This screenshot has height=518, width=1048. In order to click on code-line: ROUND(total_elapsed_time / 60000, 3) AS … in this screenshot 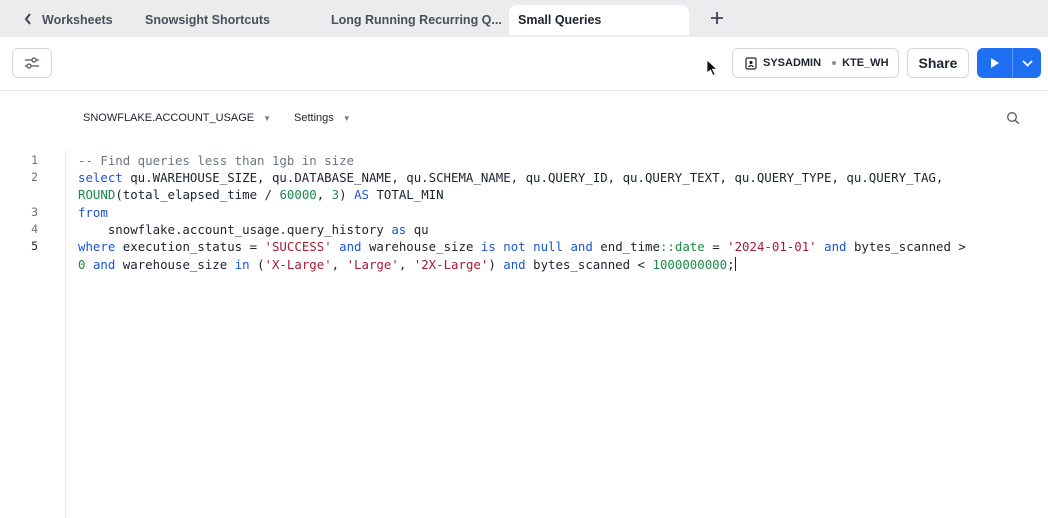, I will do `click(261, 194)`.